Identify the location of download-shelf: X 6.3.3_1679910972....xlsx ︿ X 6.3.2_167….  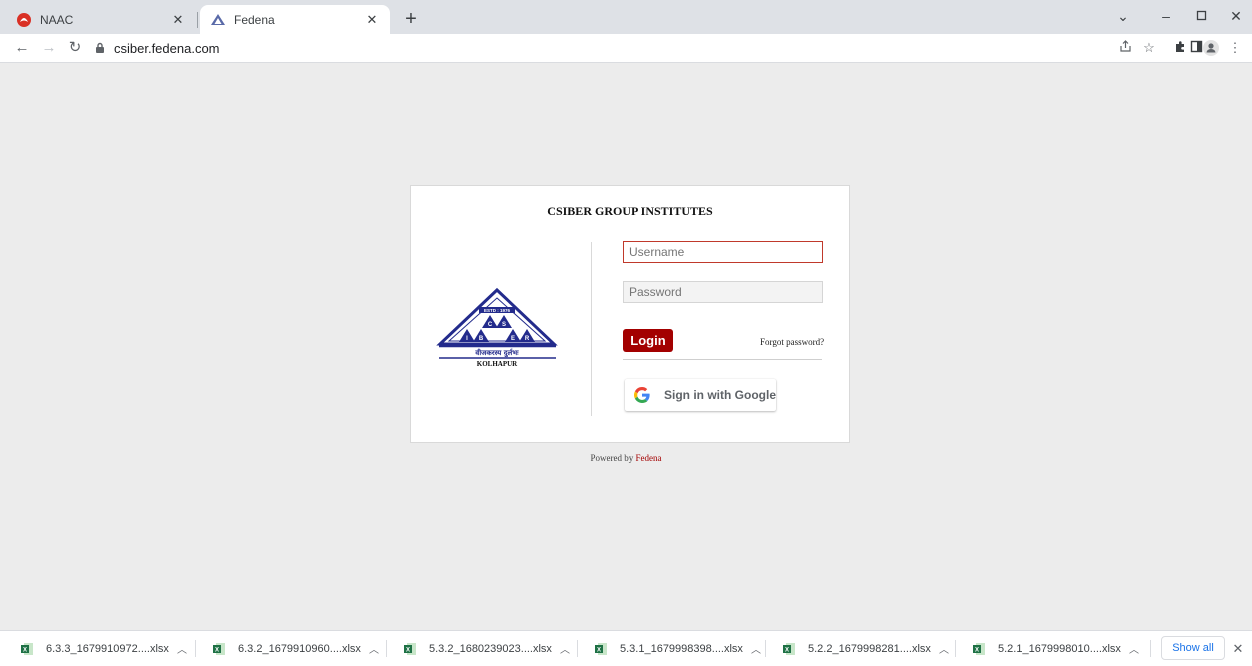
(626, 648).